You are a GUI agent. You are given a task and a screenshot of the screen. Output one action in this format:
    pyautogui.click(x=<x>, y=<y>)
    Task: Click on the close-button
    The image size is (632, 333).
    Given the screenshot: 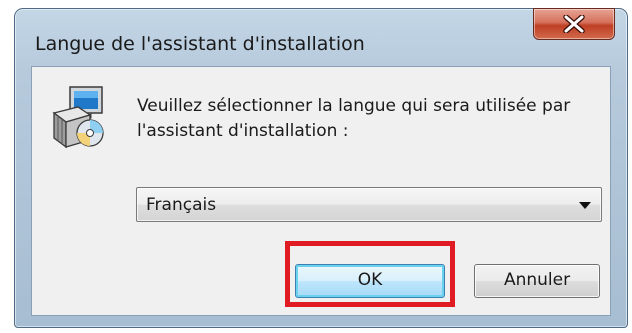 What is the action you would take?
    pyautogui.click(x=574, y=24)
    